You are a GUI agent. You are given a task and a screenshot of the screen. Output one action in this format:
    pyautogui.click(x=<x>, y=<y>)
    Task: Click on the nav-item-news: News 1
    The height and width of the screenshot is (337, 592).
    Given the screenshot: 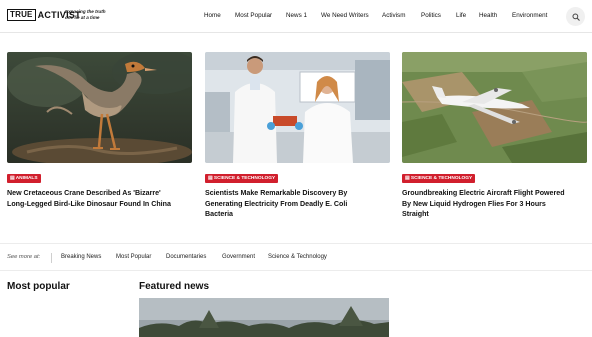 What is the action you would take?
    pyautogui.click(x=296, y=15)
    